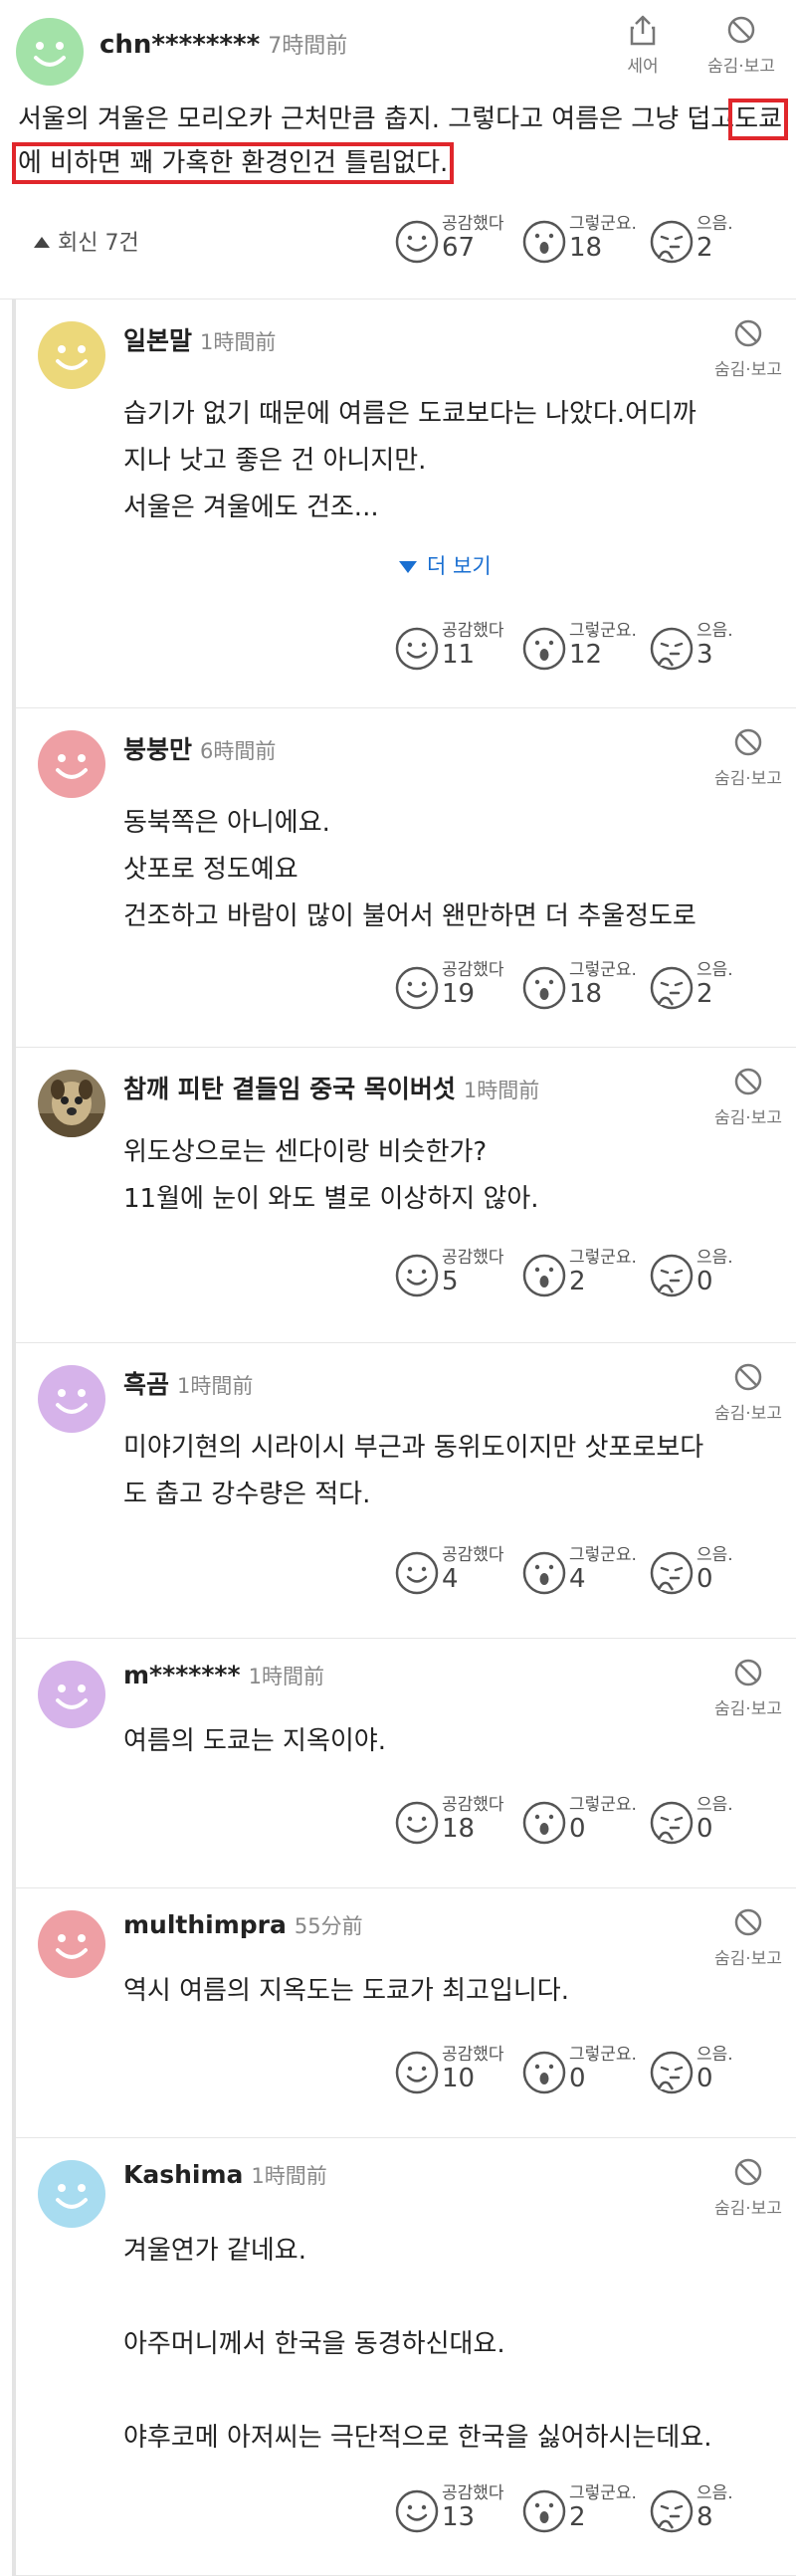 The height and width of the screenshot is (2576, 796). I want to click on reaction-button: 공감했다 67, so click(457, 239).